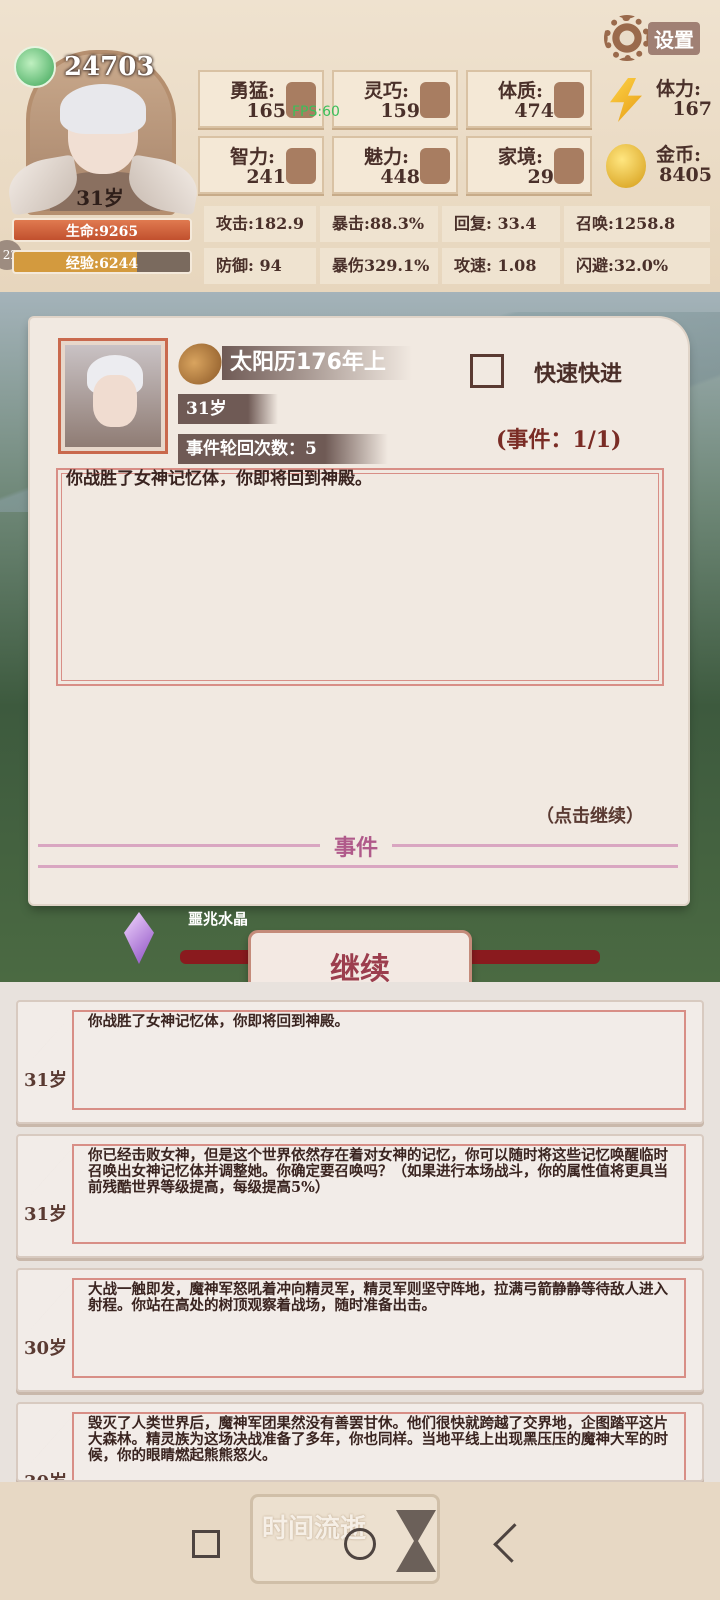 This screenshot has width=720, height=1600. Describe the element at coordinates (260, 266) in the screenshot. I see `defense-stat: 防御: 94` at that location.